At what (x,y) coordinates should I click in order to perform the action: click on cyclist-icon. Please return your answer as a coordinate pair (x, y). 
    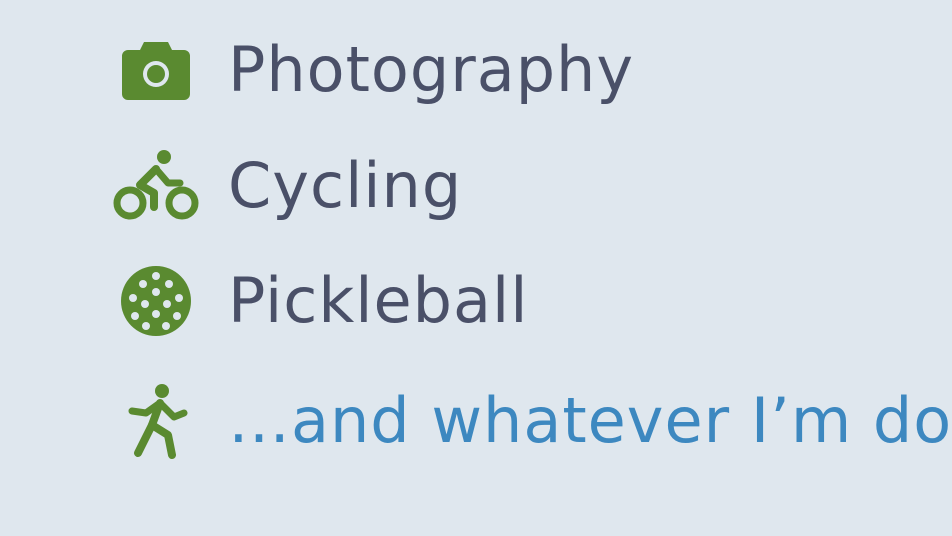
    Looking at the image, I should click on (156, 186).